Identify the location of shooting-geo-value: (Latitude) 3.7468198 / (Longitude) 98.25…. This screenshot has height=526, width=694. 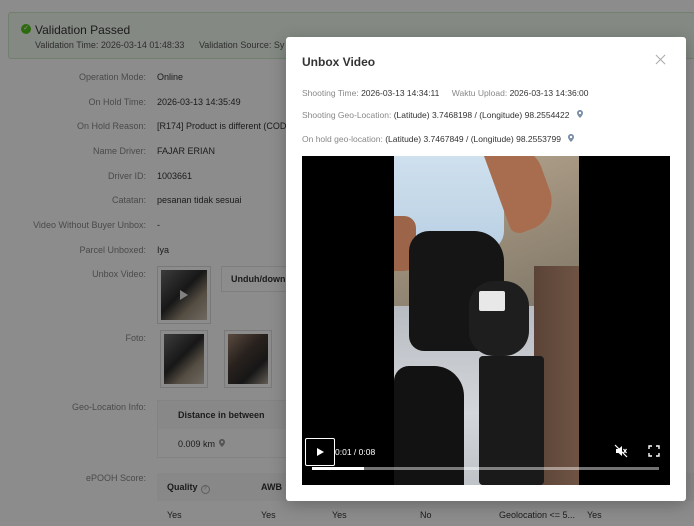
(481, 115).